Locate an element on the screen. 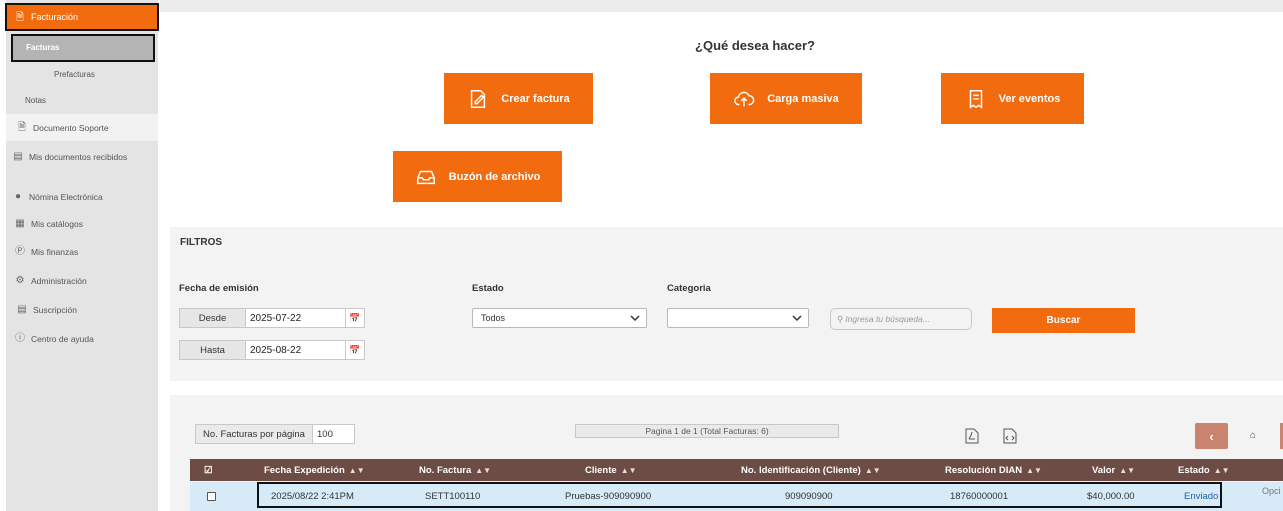 This screenshot has width=1283, height=511. filters-title: FILTROS is located at coordinates (201, 242).